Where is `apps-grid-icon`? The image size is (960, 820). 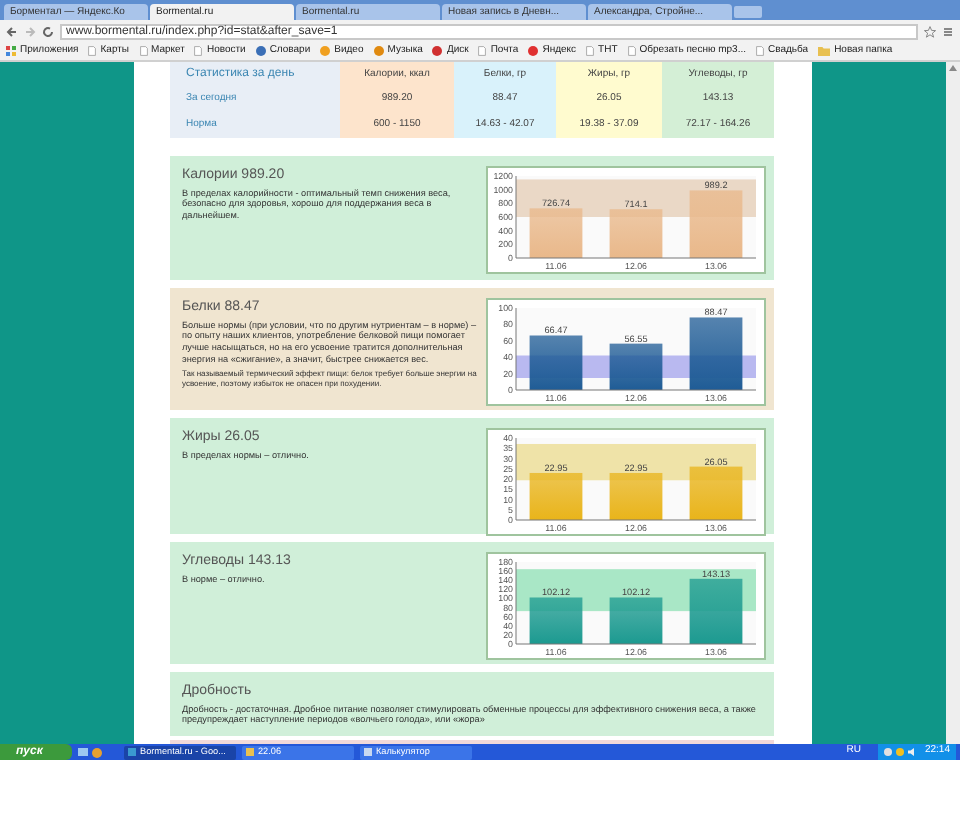
apps-grid-icon is located at coordinates (11, 51).